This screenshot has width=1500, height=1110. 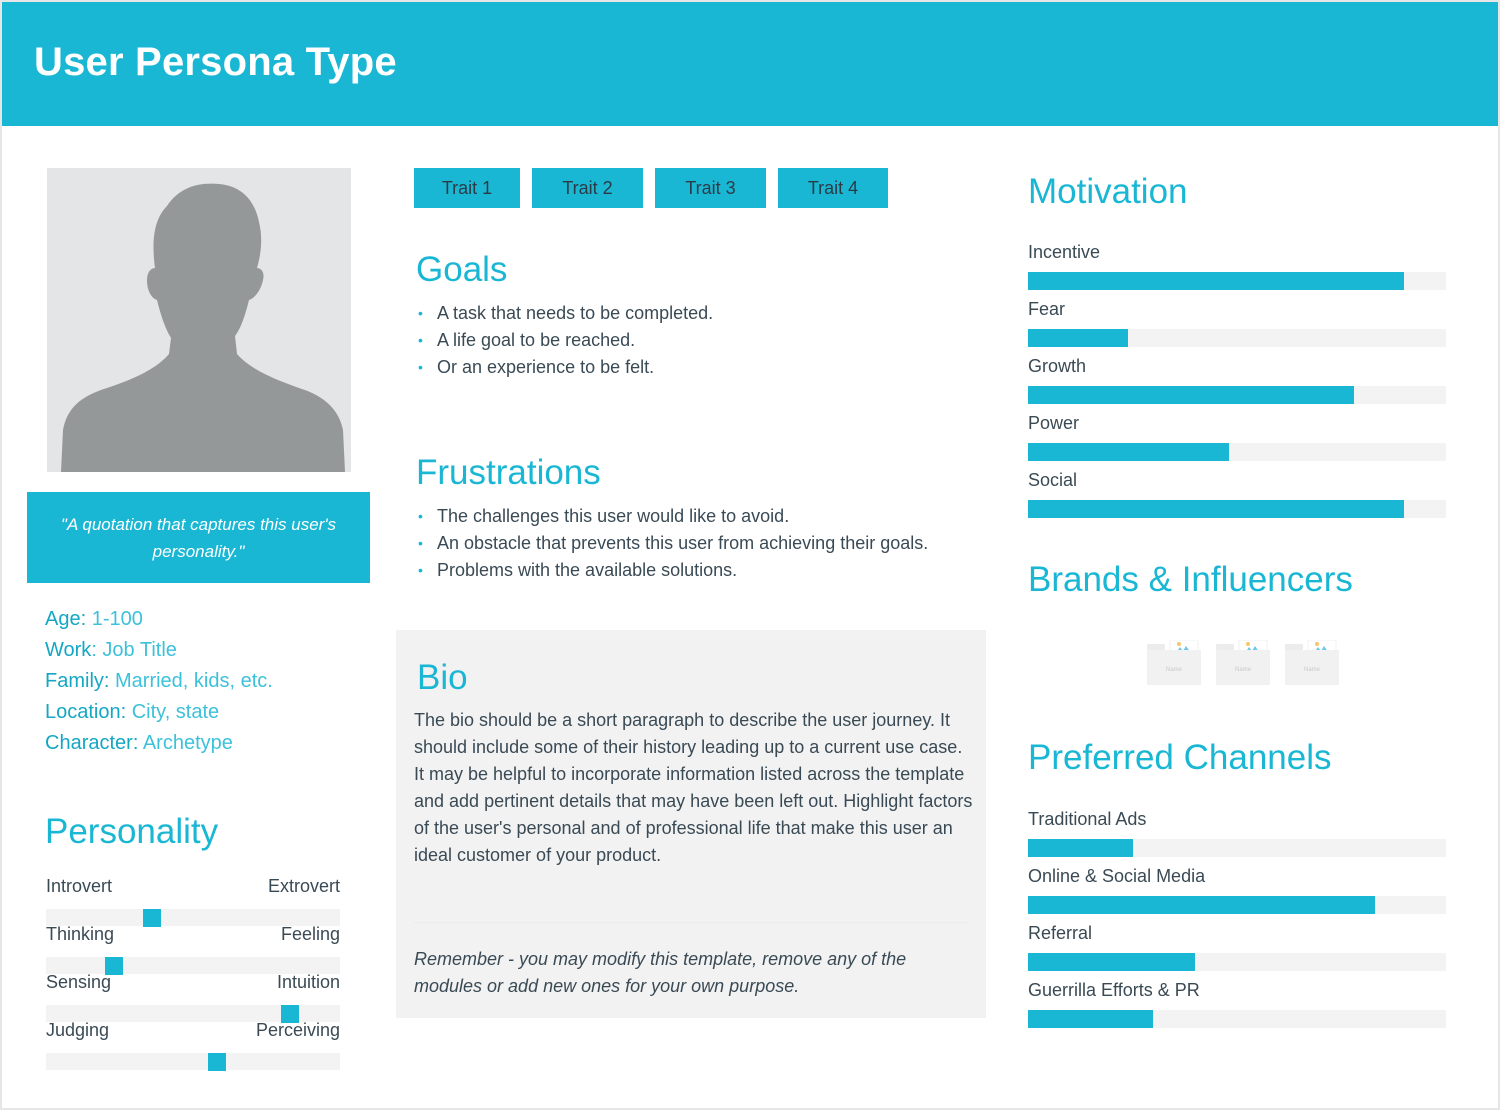 I want to click on scale-left-label: Sensing, so click(x=79, y=982).